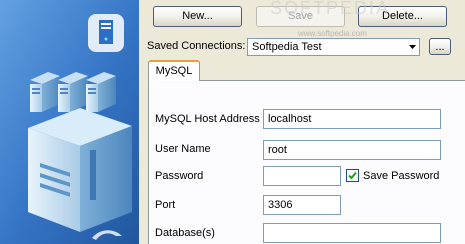  What do you see at coordinates (332, 33) in the screenshot?
I see `watermark-url: www.softpedia.com` at bounding box center [332, 33].